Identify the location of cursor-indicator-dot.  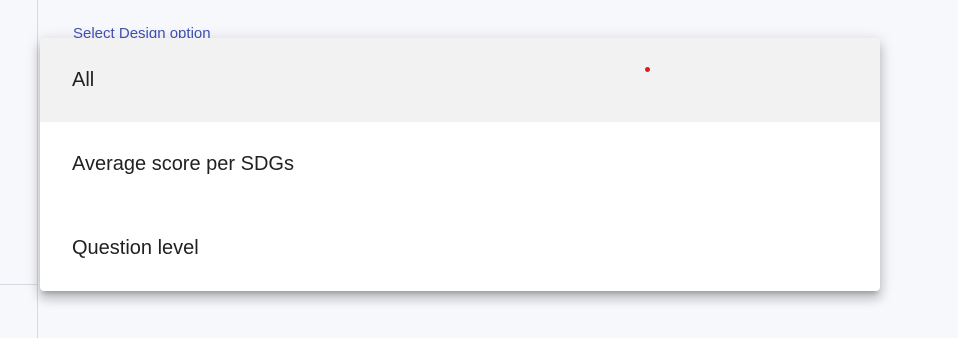
(647, 69).